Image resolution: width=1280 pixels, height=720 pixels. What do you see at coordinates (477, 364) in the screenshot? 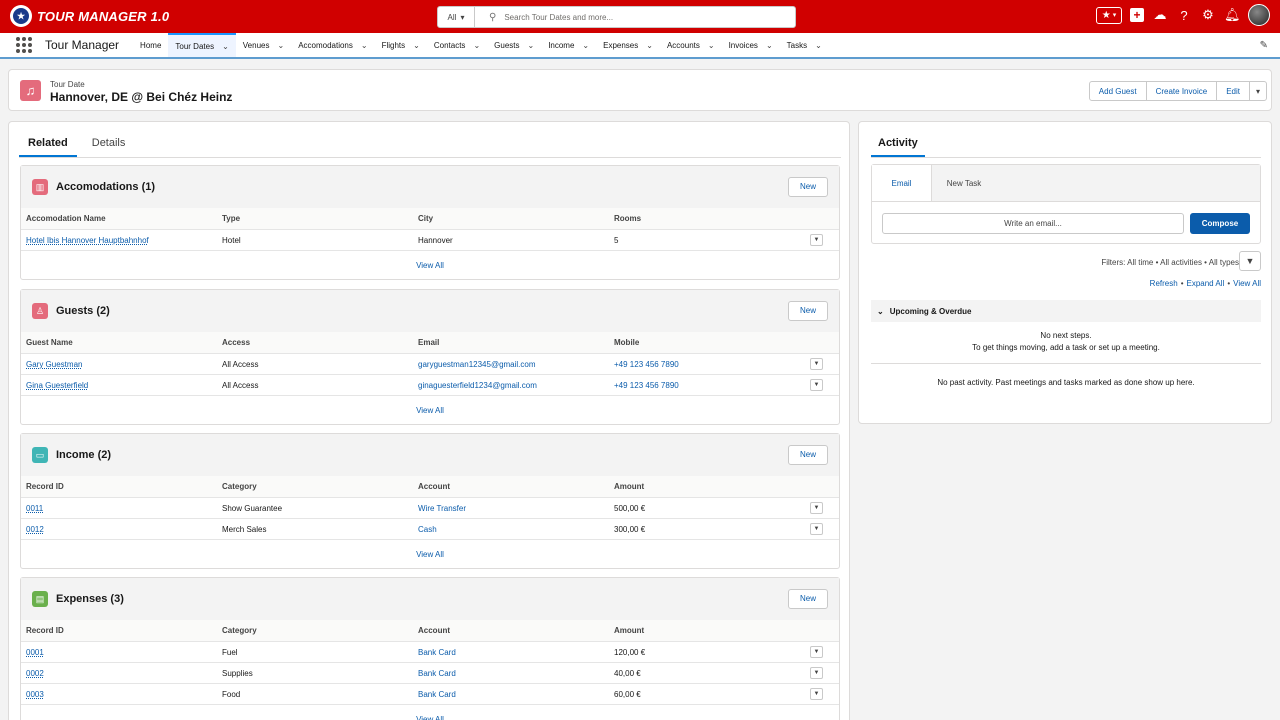
I see `email-link: garyguestman12345@gmail.com` at bounding box center [477, 364].